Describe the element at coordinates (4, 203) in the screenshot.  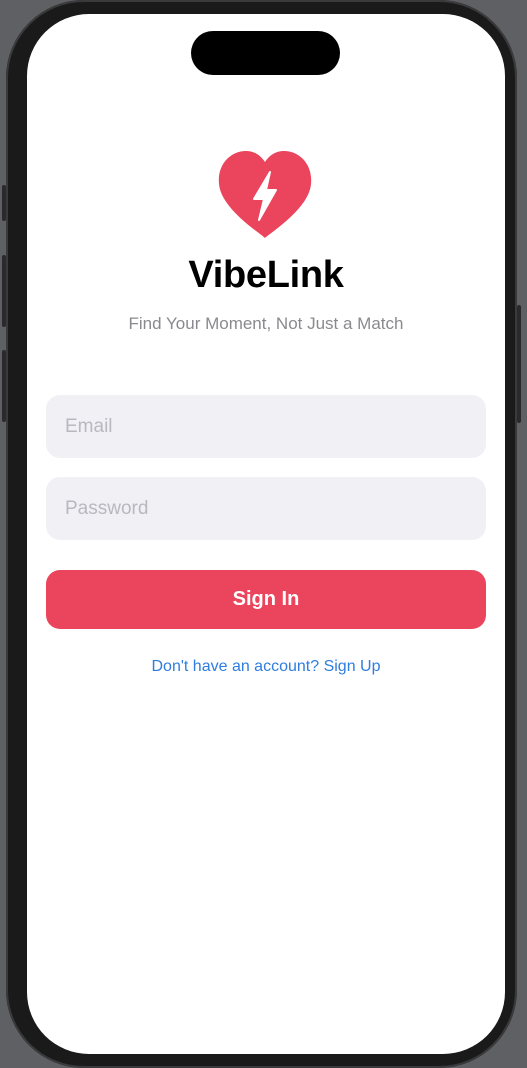
I see `action-button` at that location.